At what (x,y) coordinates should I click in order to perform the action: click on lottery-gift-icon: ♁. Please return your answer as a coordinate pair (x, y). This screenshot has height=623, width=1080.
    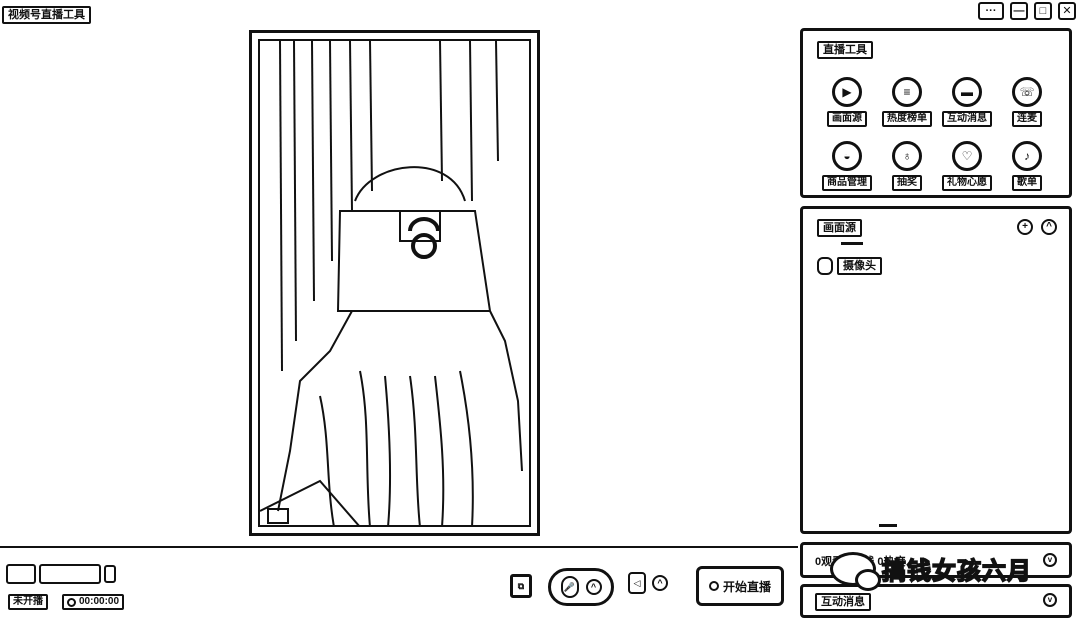
    Looking at the image, I should click on (907, 156).